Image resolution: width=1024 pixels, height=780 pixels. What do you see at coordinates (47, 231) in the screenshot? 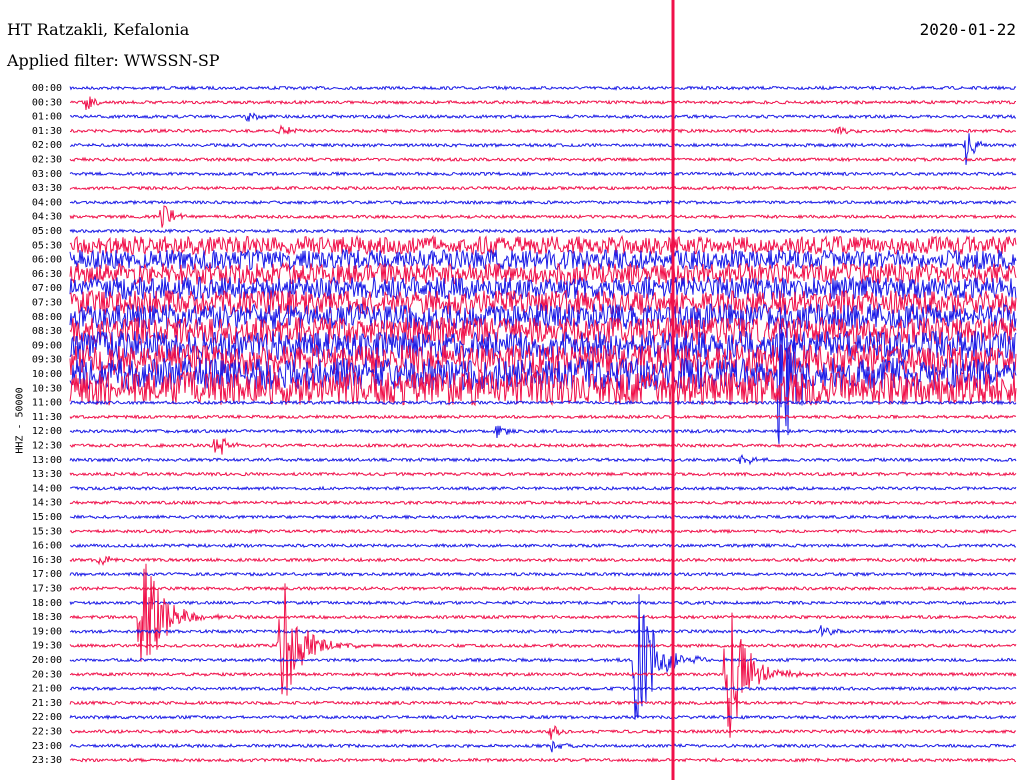
I see `time-tick-label: 05:00` at bounding box center [47, 231].